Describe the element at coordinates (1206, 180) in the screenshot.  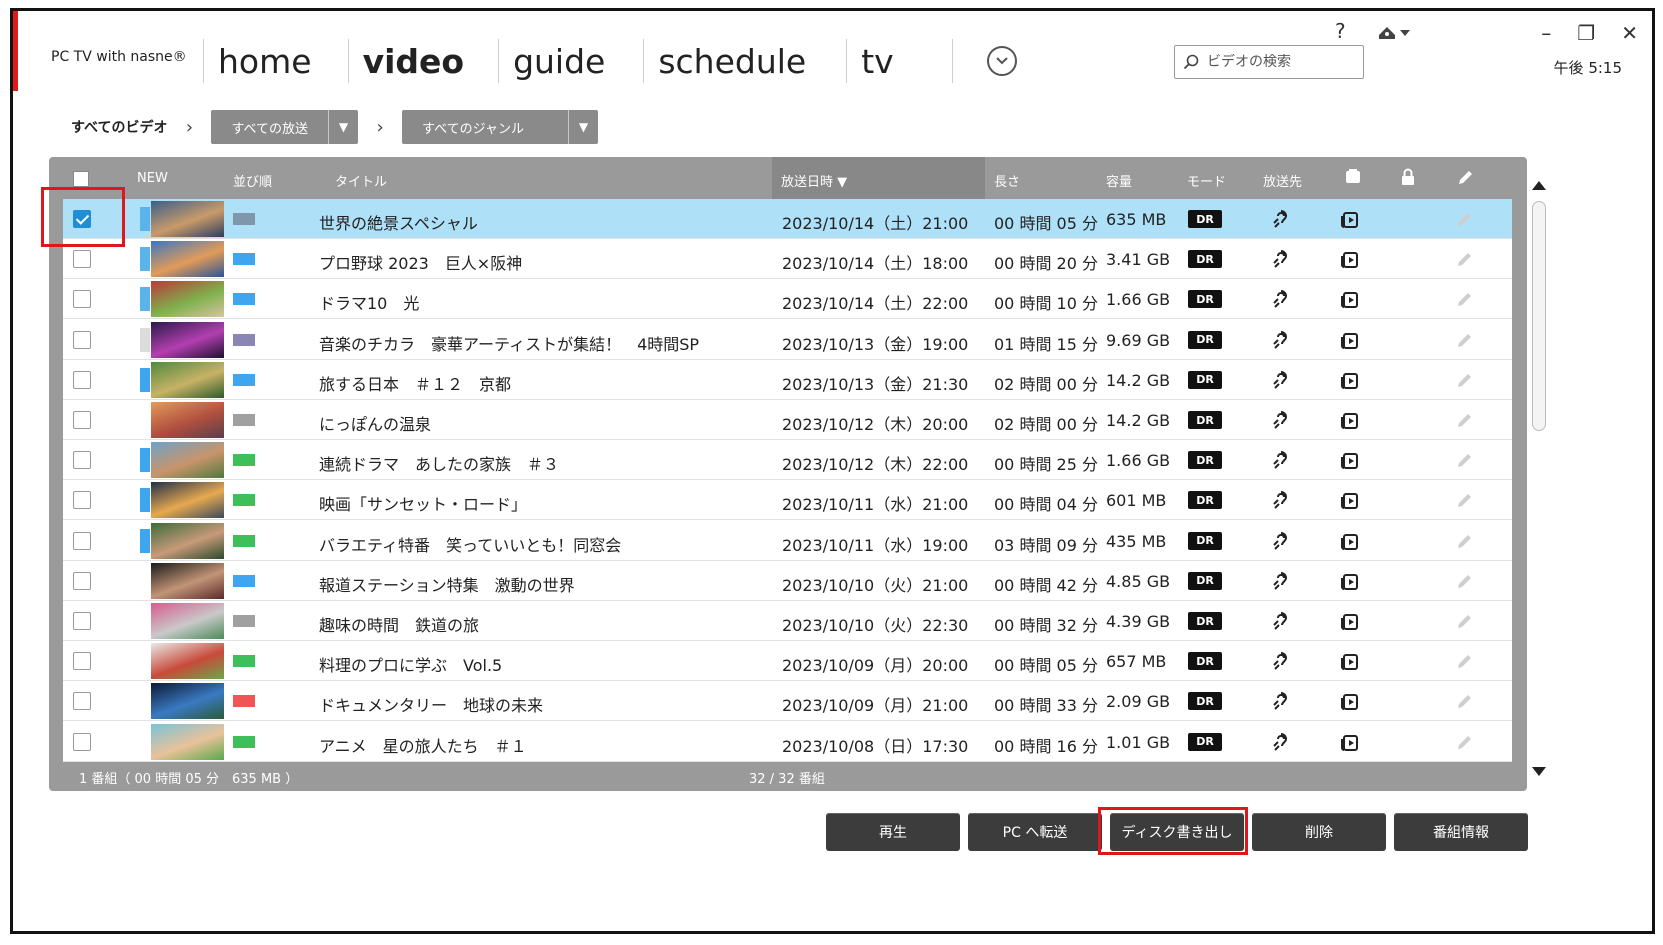
I see `col-mode: モード` at that location.